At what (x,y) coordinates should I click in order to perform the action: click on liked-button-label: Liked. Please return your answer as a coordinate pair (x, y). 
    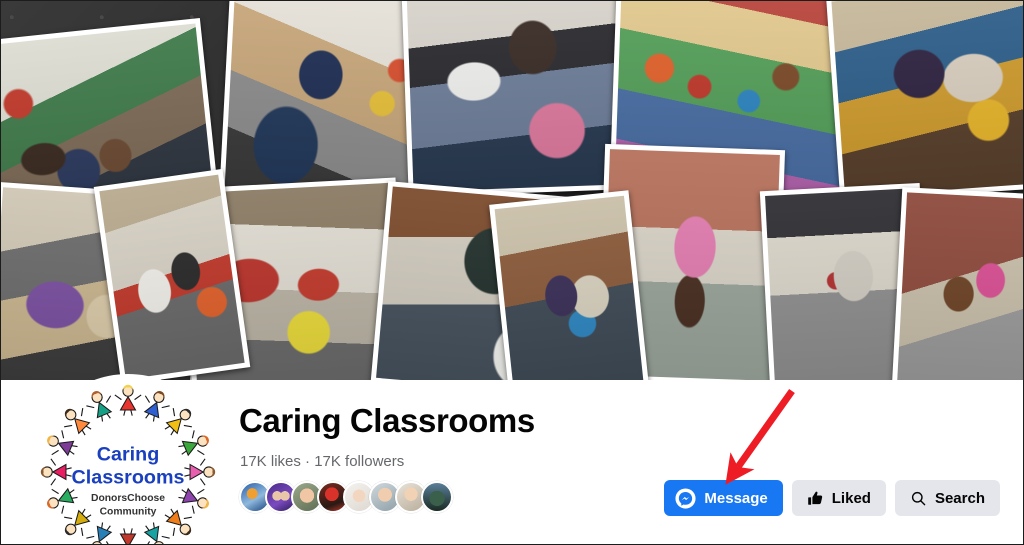
    Looking at the image, I should click on (851, 498).